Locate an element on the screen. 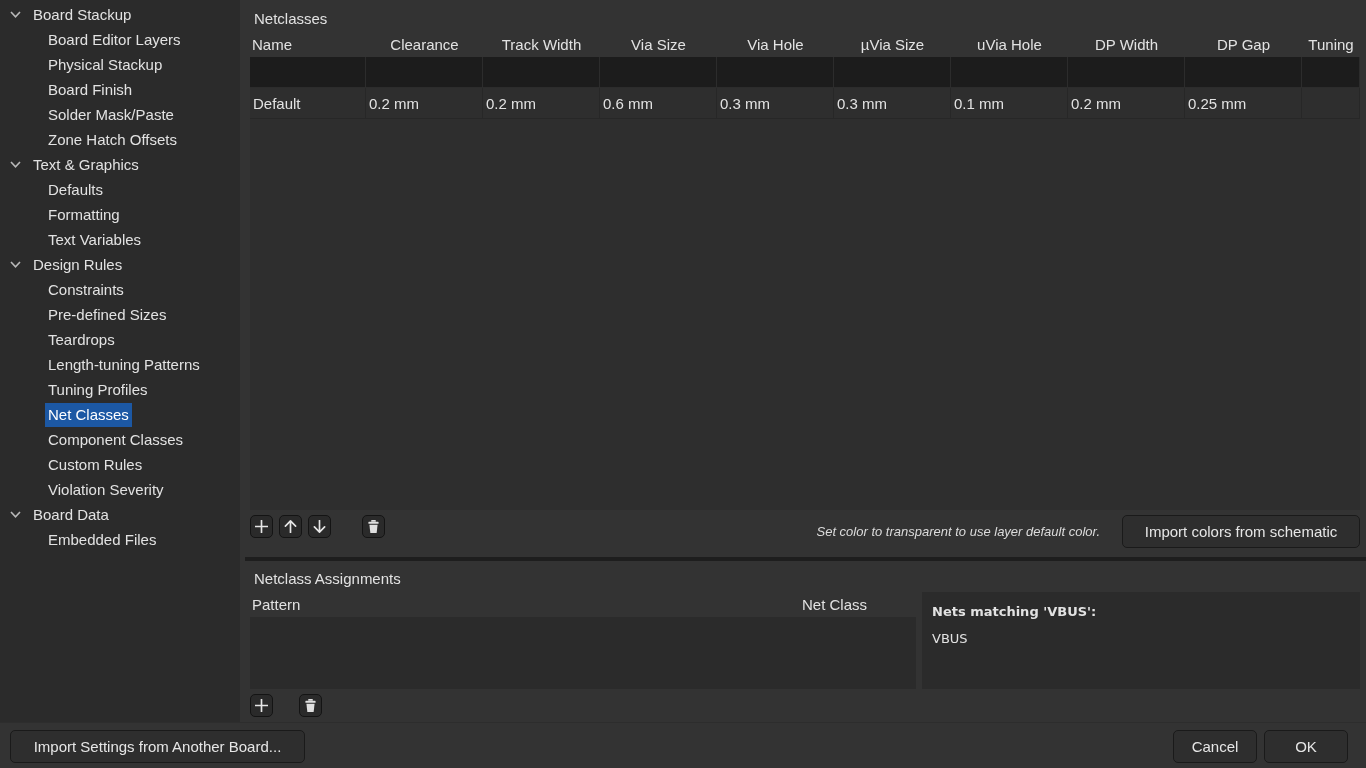 The height and width of the screenshot is (768, 1366). column-header: uVia Hole is located at coordinates (1009, 44).